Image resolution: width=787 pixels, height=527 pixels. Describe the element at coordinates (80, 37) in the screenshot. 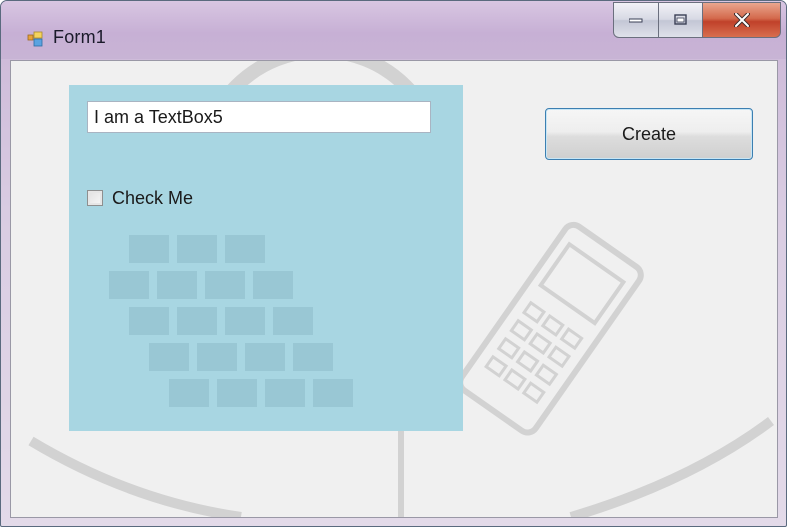

I see `window-title: Form1` at that location.